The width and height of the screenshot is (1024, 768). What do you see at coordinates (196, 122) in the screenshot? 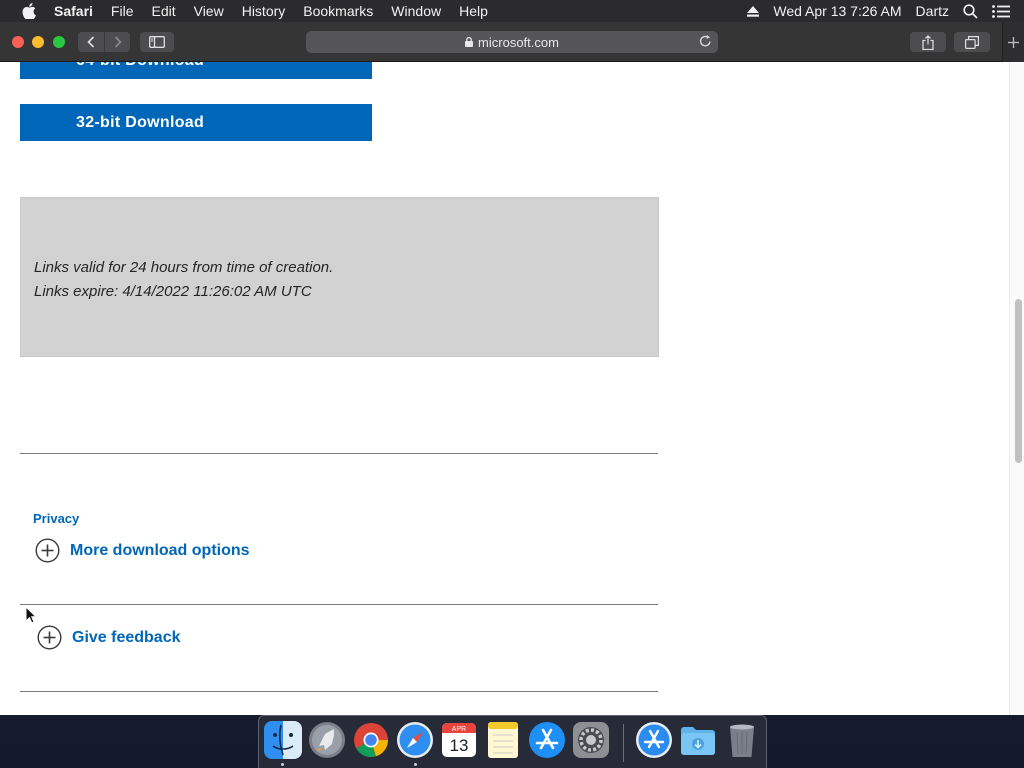
I see `download-32bit-button: 32-bit Download` at bounding box center [196, 122].